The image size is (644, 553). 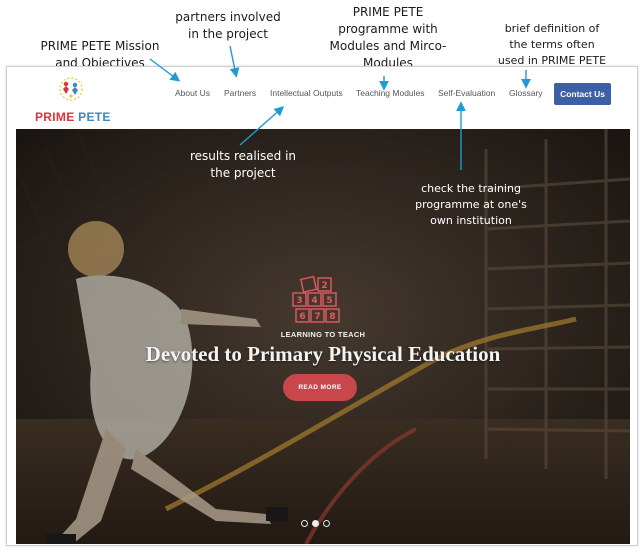 I want to click on annotation-line: programme at one's, so click(x=471, y=204).